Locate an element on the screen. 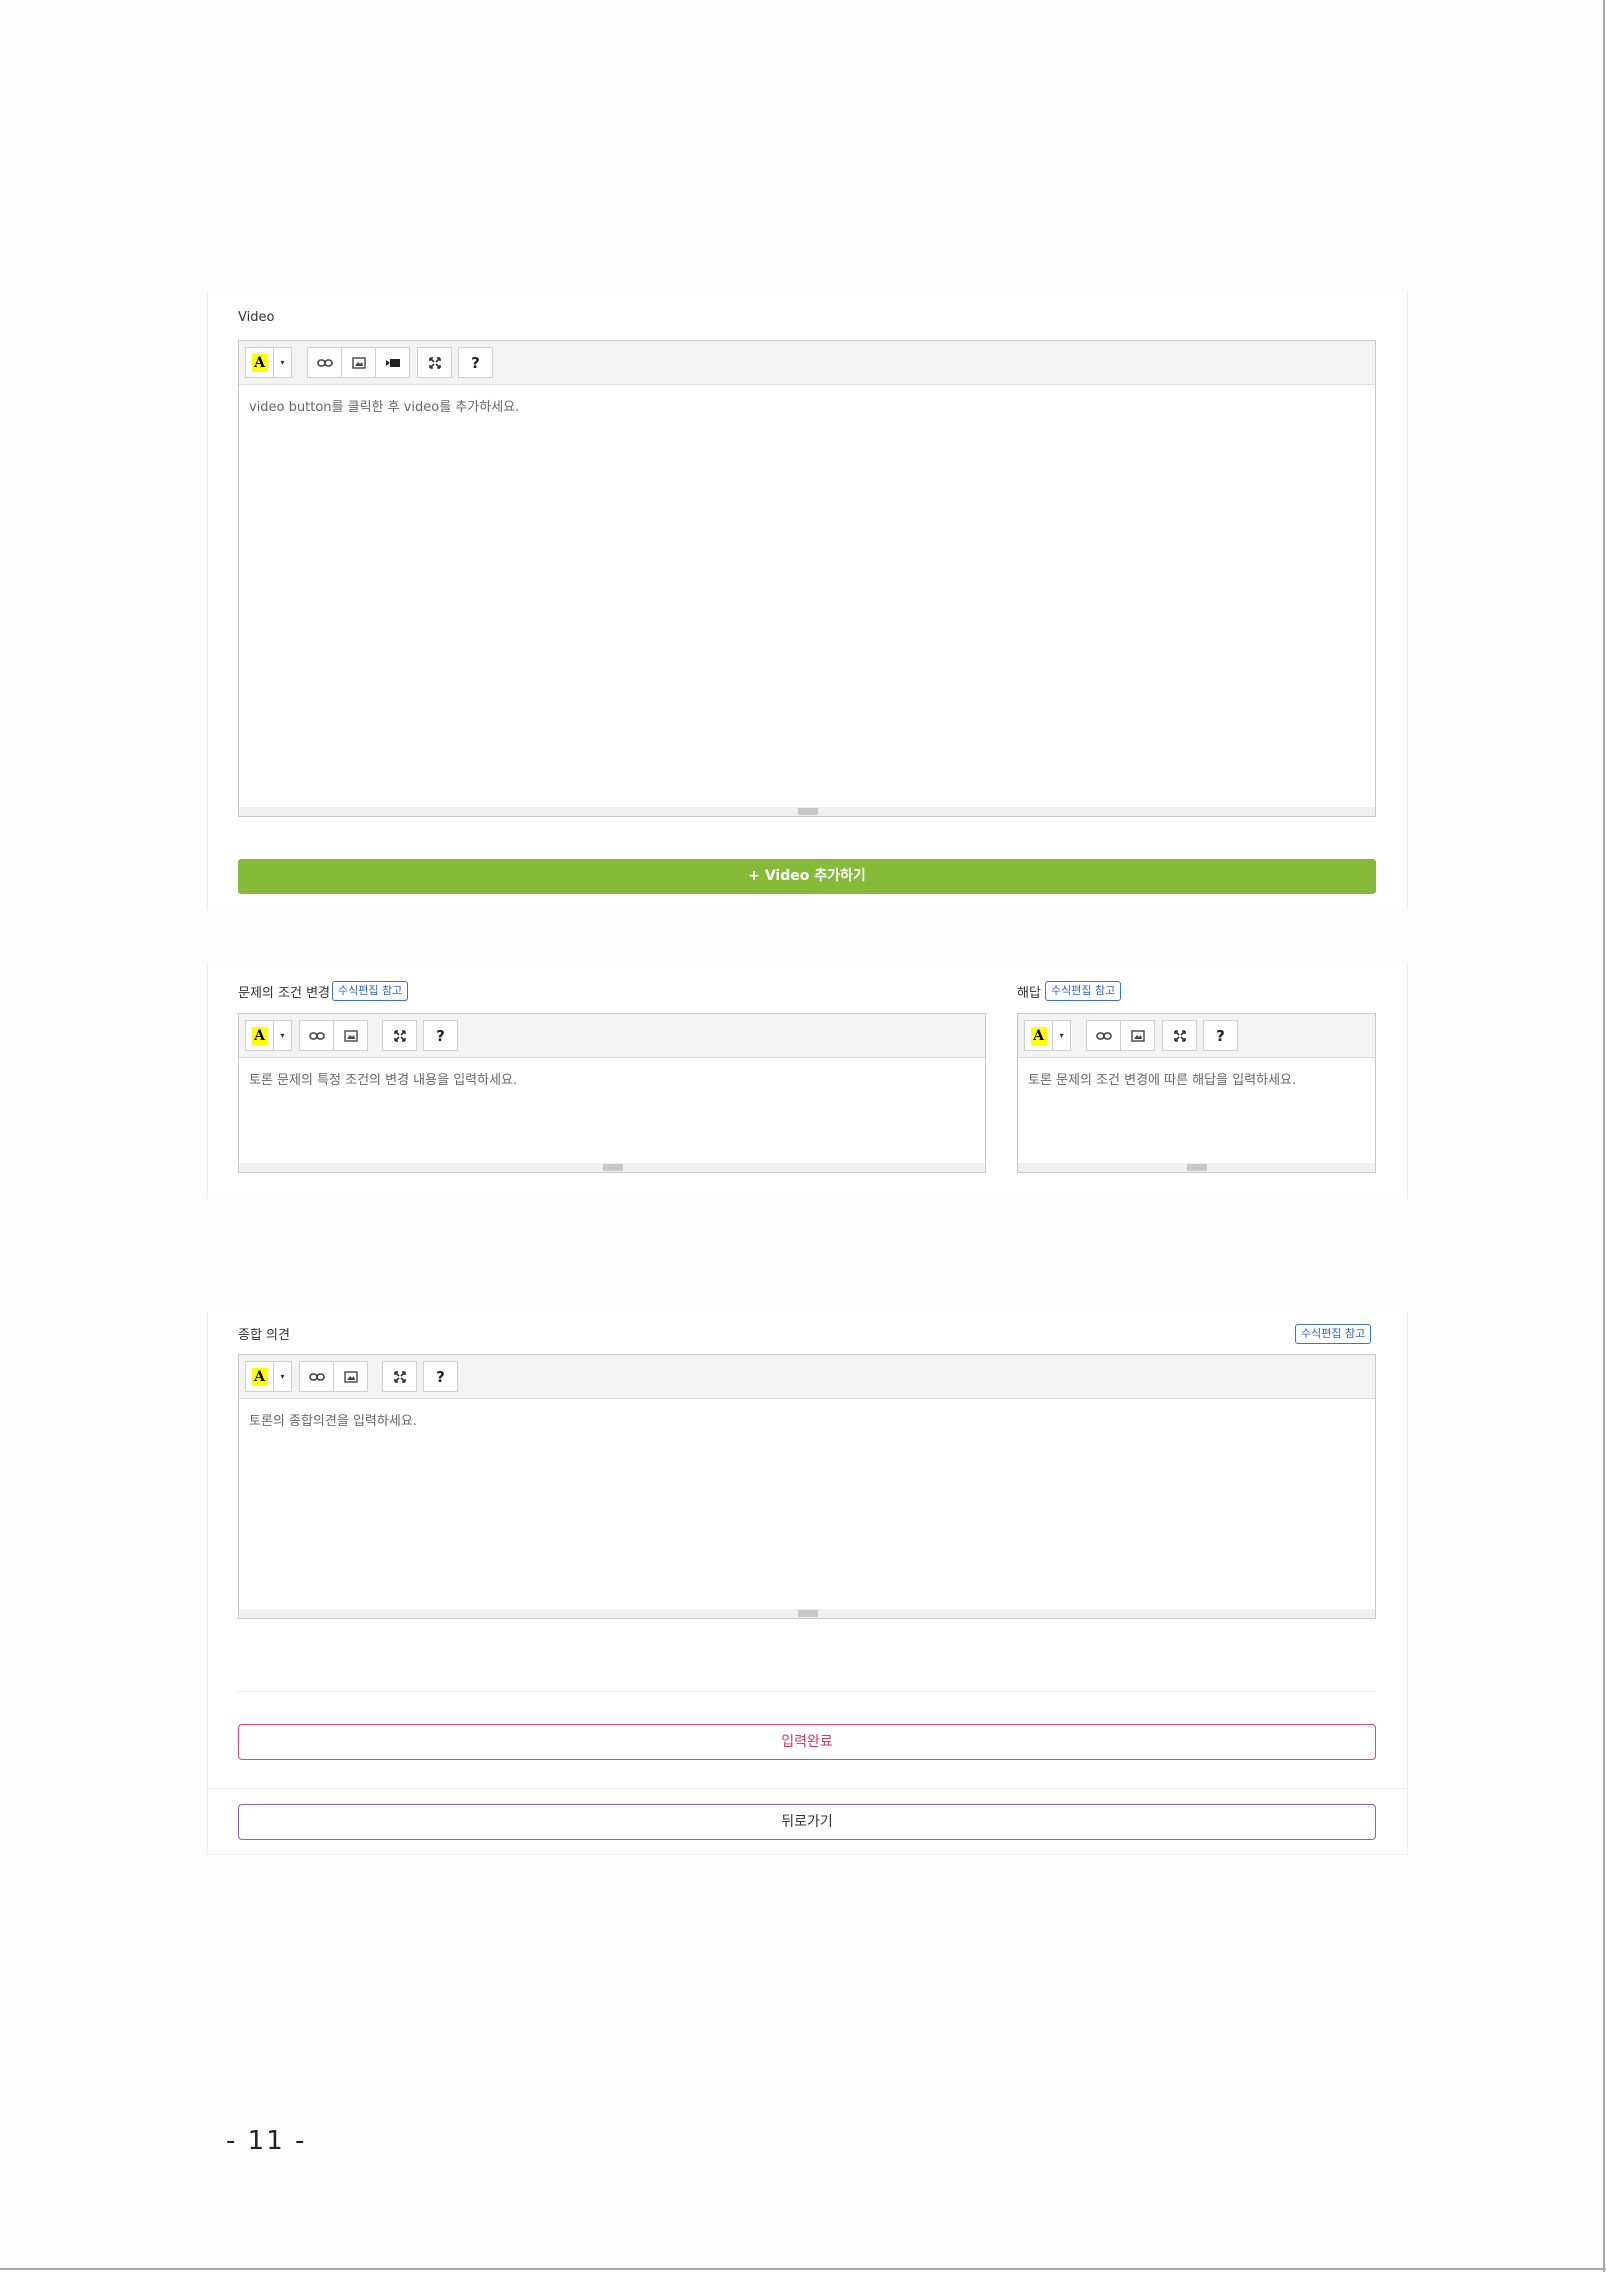  page-edge-bottom is located at coordinates (803, 2269).